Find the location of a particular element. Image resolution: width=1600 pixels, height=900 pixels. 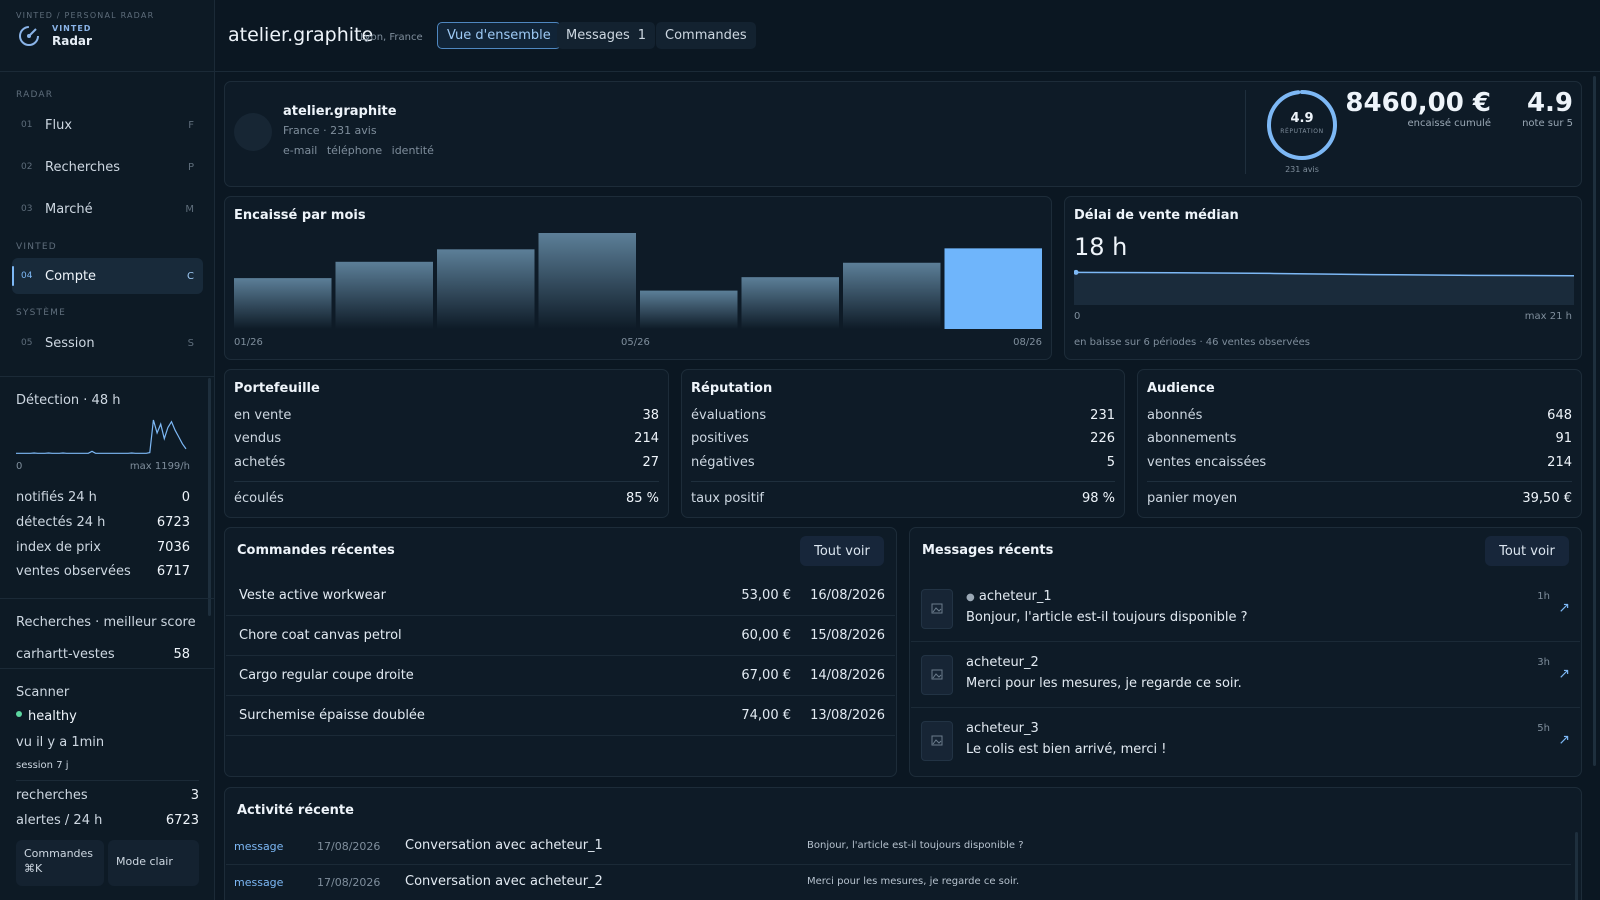

kv-label: positives is located at coordinates (720, 438).